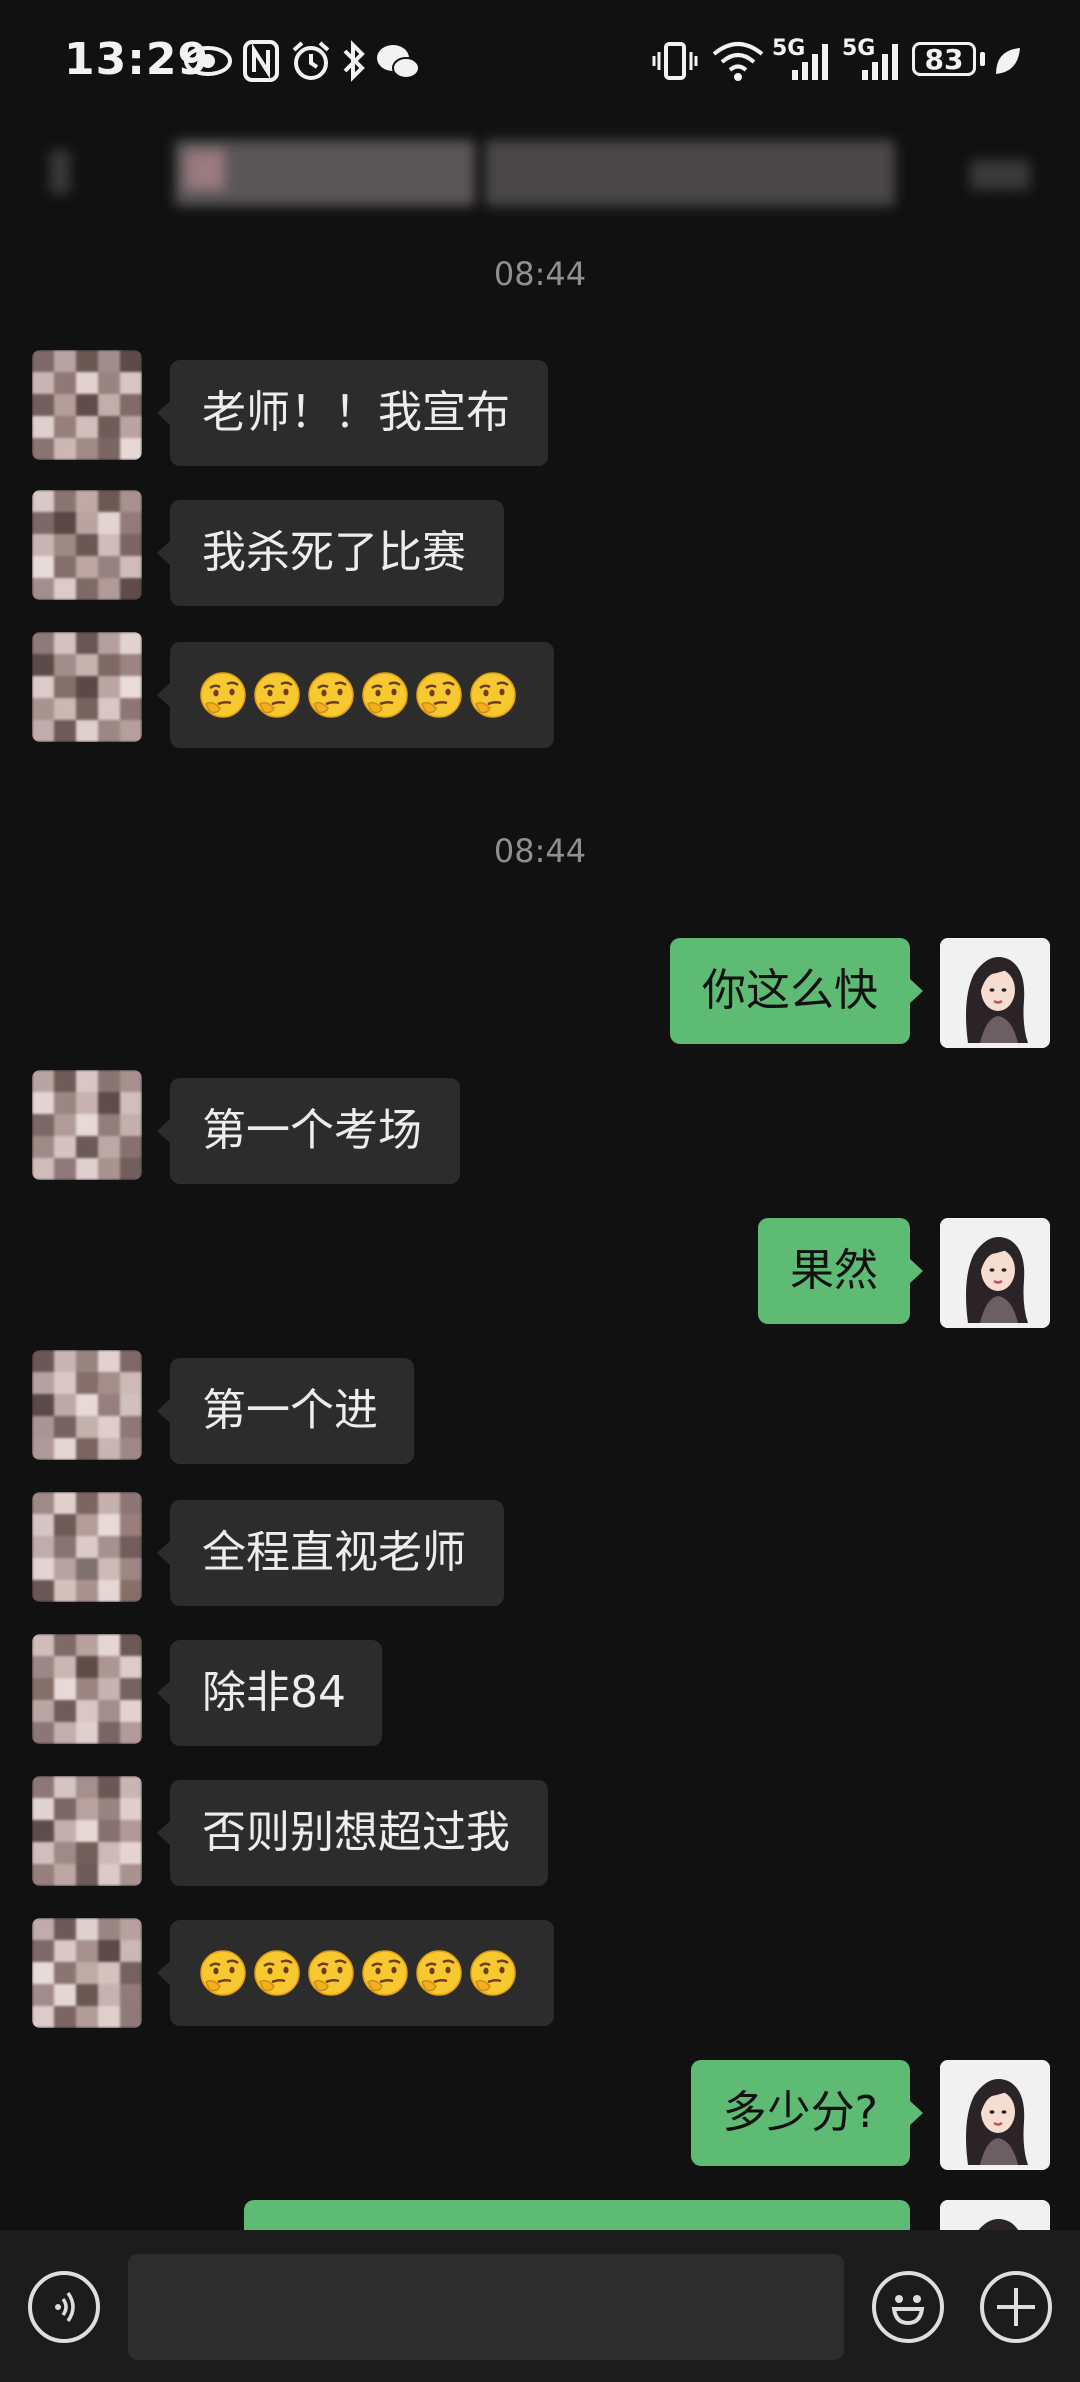  I want to click on nfc-icon, so click(261, 61).